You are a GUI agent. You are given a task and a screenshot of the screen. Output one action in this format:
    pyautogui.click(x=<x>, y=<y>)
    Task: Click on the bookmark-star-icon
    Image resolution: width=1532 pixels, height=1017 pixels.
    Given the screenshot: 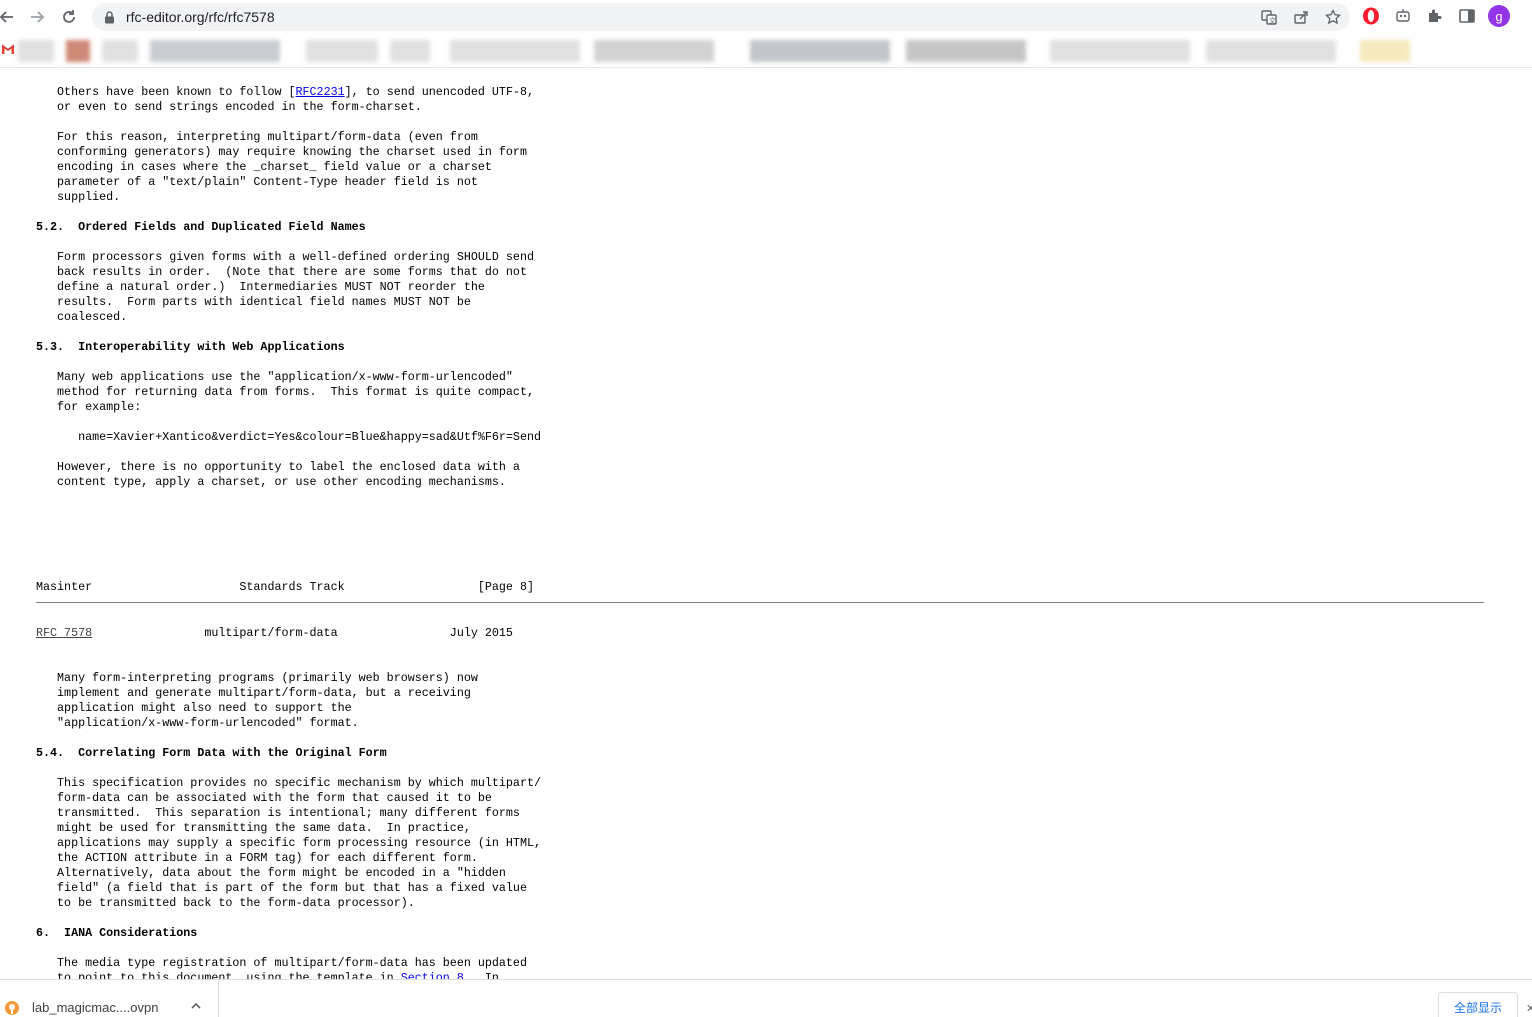 What is the action you would take?
    pyautogui.click(x=1333, y=17)
    